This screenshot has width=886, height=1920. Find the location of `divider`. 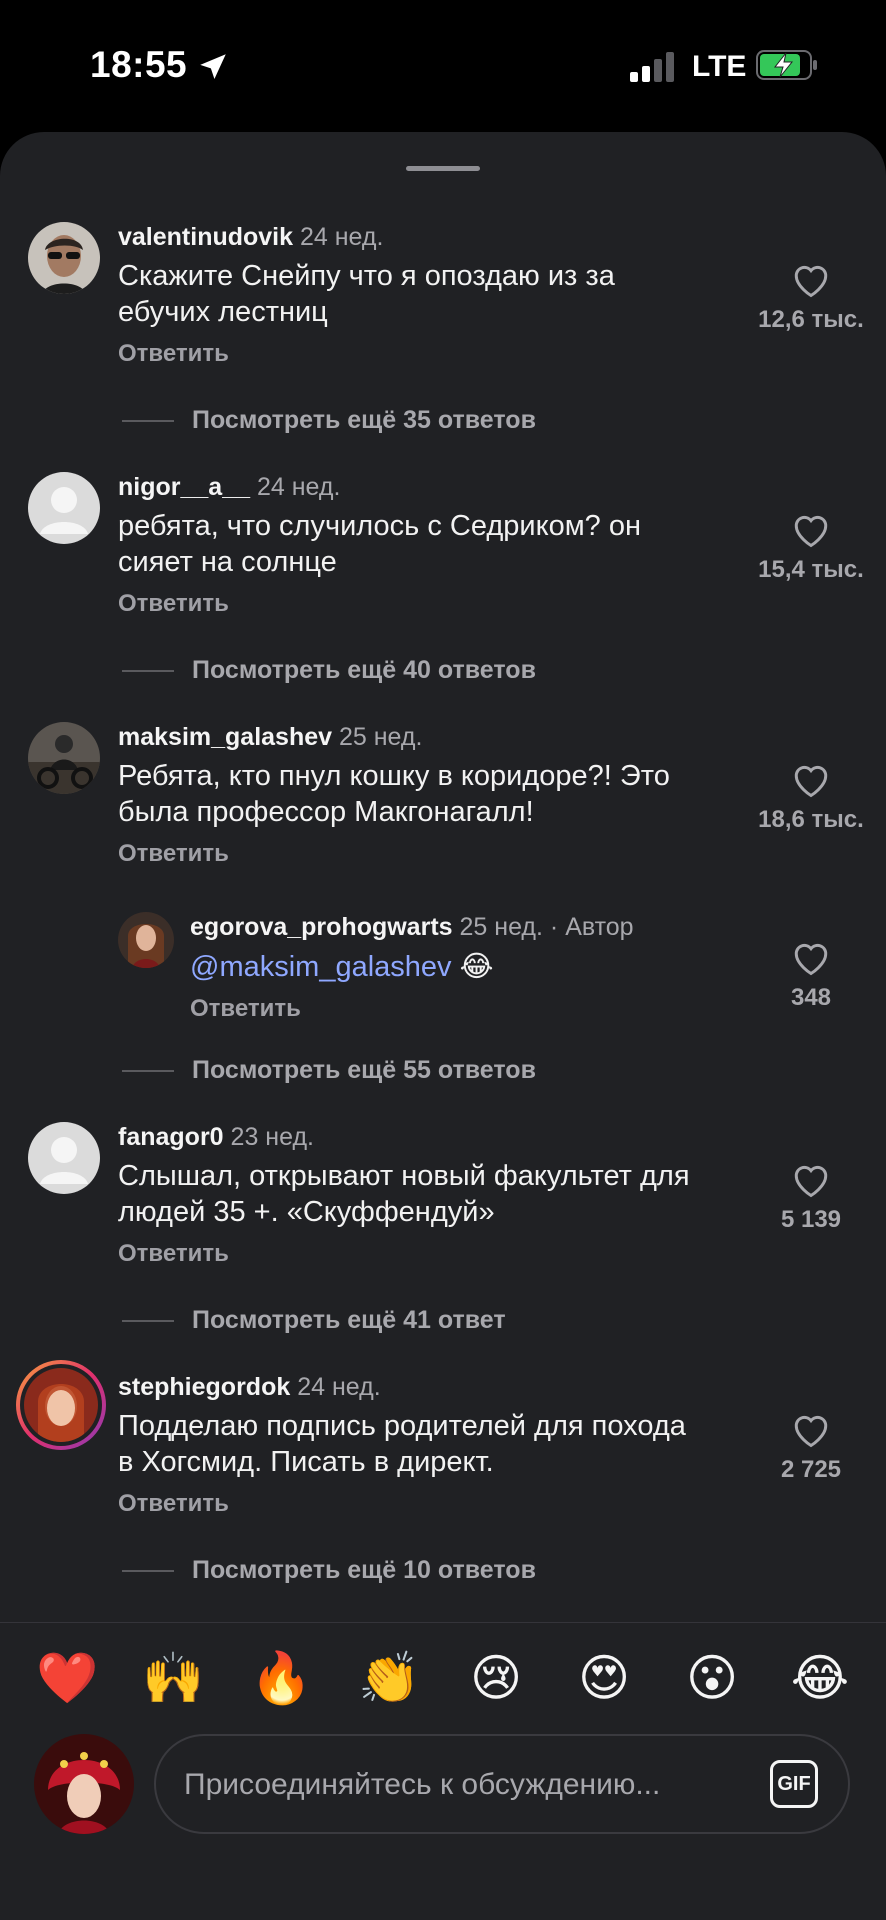

divider is located at coordinates (443, 1622).